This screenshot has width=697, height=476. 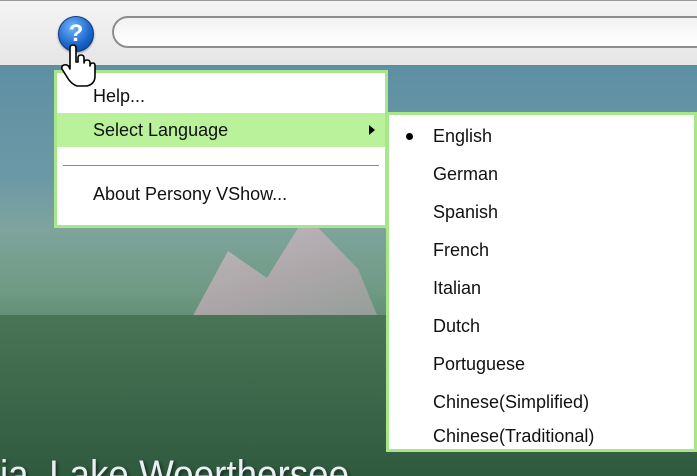 What do you see at coordinates (541, 364) in the screenshot?
I see `language-option-portuguese: Portuguese` at bounding box center [541, 364].